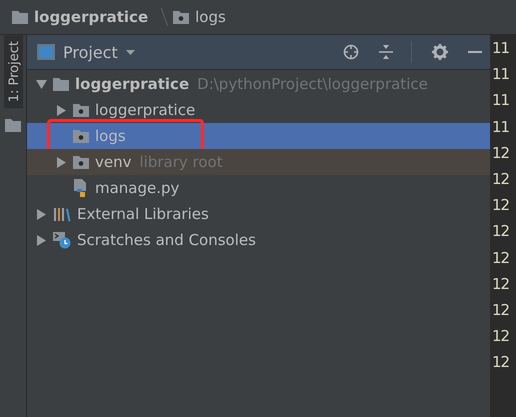  Describe the element at coordinates (81, 188) in the screenshot. I see `python-file-icon` at that location.